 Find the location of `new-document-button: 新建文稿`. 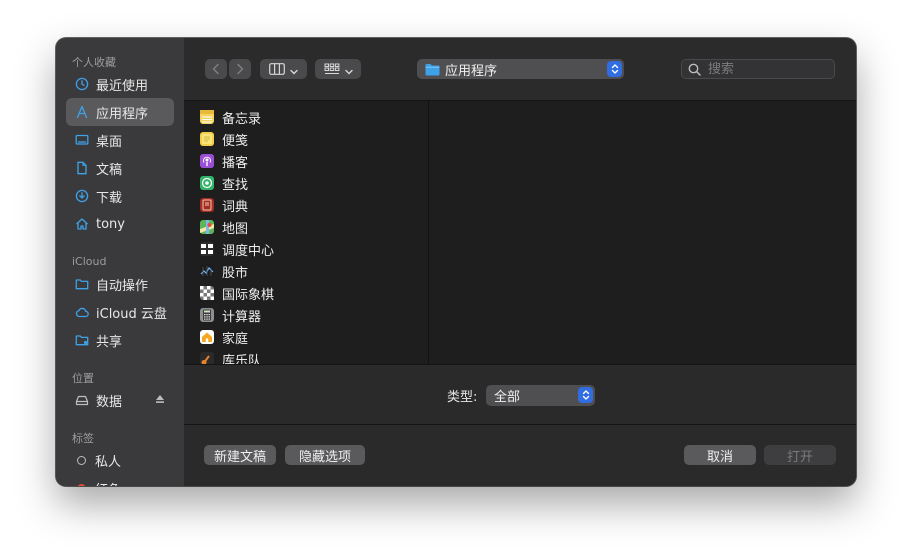

new-document-button: 新建文稿 is located at coordinates (240, 455).